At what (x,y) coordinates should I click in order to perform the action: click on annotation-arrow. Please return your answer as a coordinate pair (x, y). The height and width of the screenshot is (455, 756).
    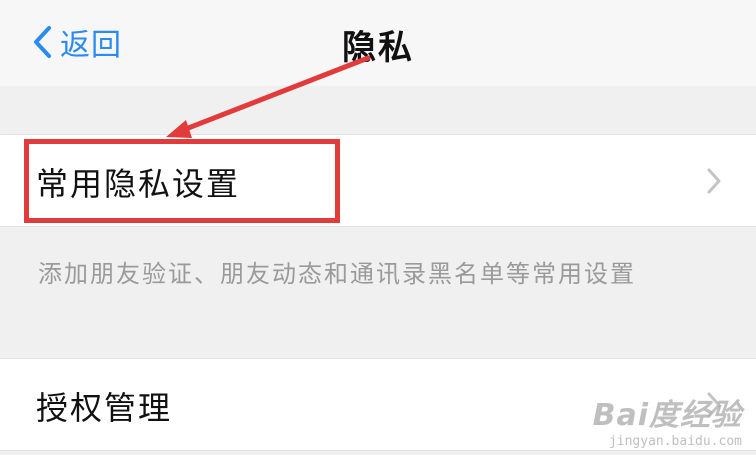
    Looking at the image, I should click on (268, 96).